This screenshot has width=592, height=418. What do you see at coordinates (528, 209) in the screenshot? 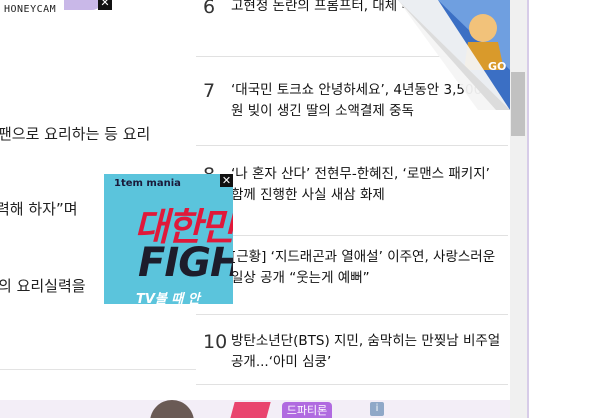
I see `right-border` at bounding box center [528, 209].